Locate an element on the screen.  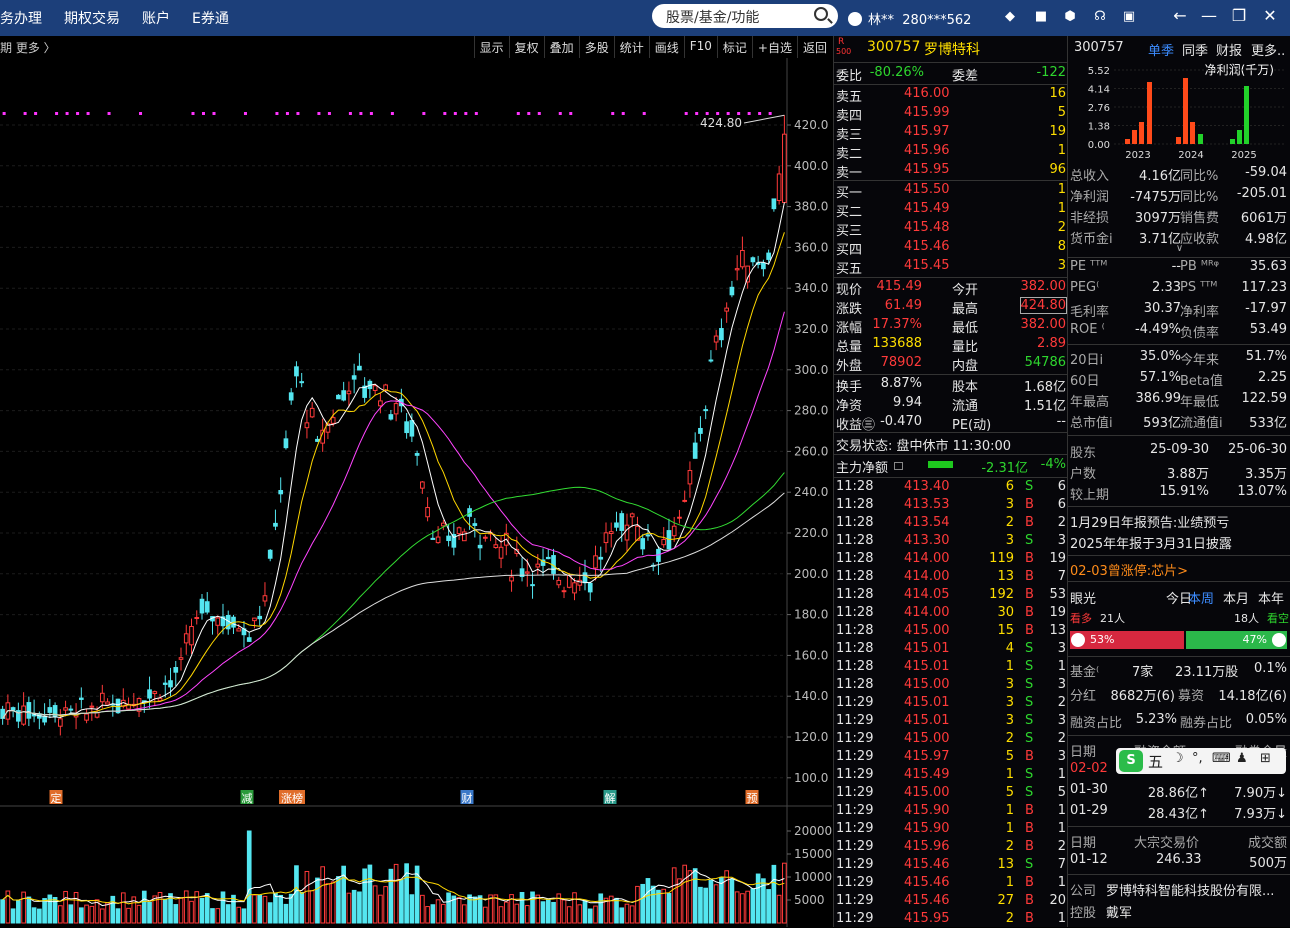
period-more: 期 更多 〉 is located at coordinates (237, 47).